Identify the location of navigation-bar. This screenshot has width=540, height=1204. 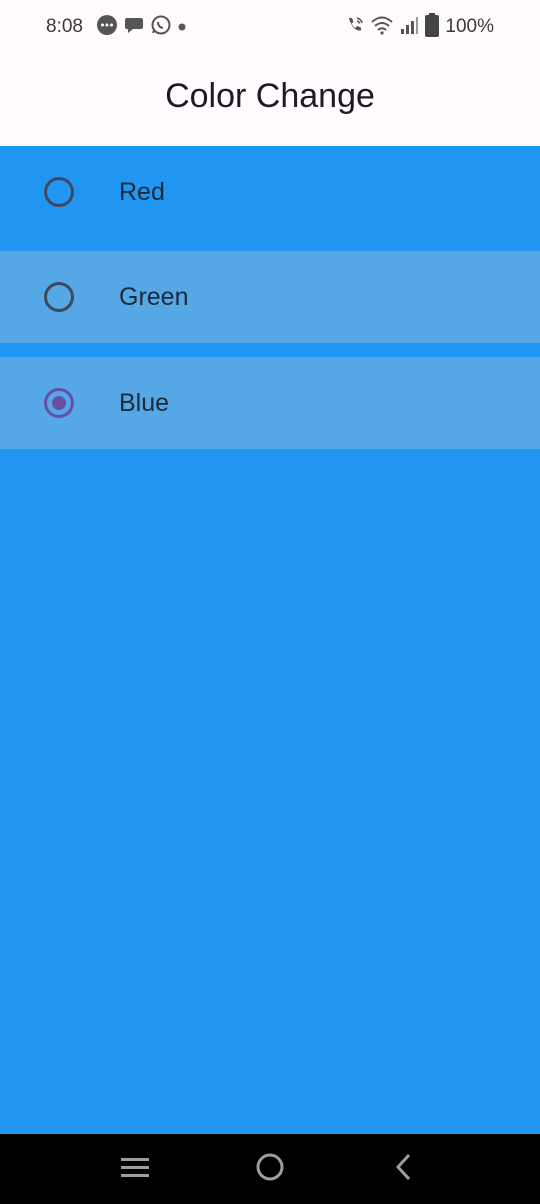
(270, 1169).